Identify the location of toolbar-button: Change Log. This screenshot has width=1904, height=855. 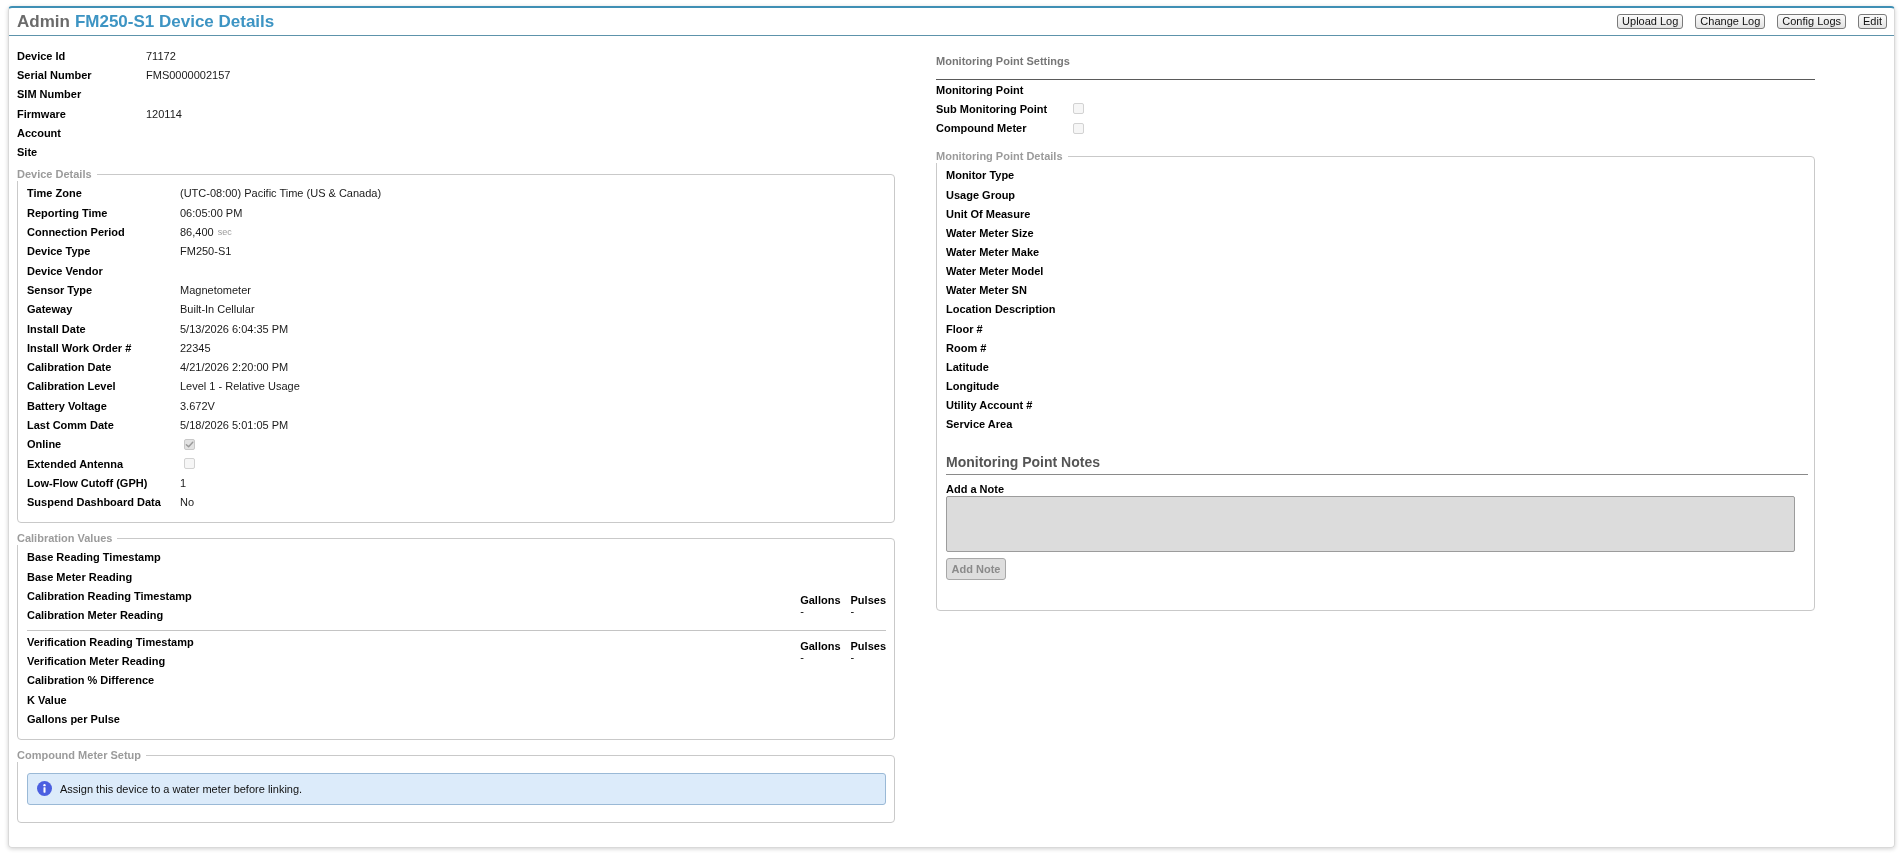
(1730, 21).